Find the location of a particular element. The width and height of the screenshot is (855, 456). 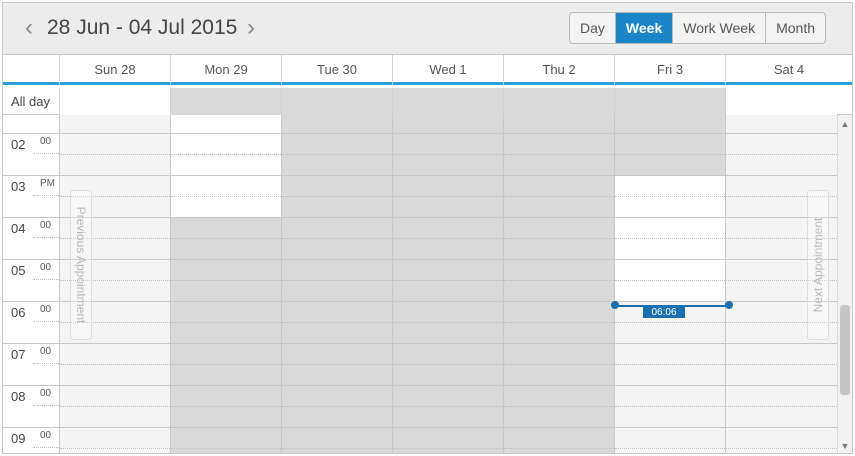

view-work-week-button: Work Week is located at coordinates (718, 28).